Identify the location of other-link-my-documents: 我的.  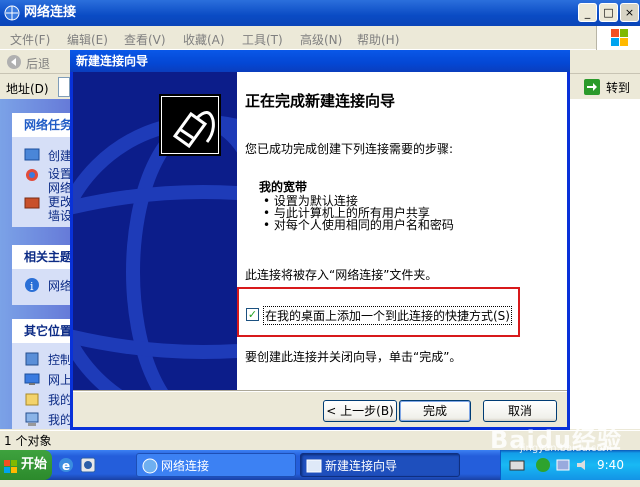
(60, 399).